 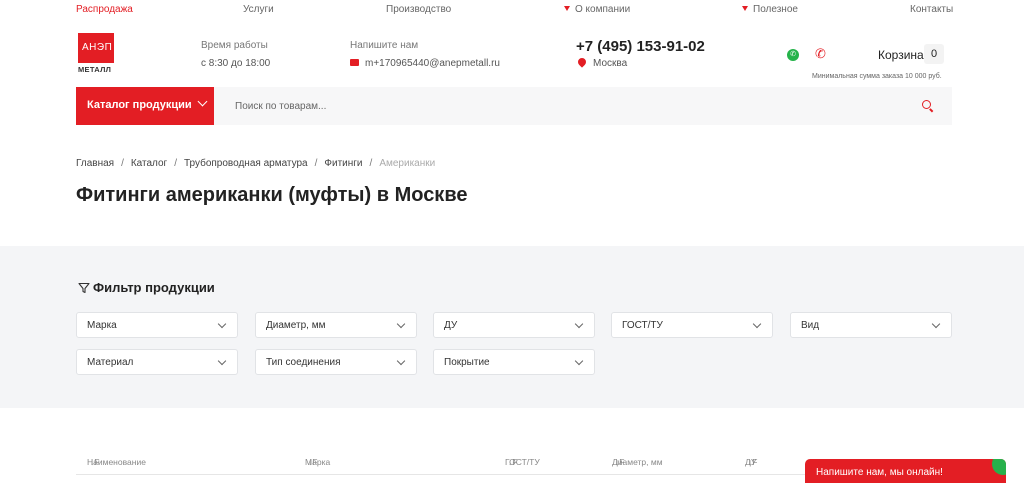 What do you see at coordinates (775, 9) in the screenshot?
I see `topnav-useful-label: Полезное` at bounding box center [775, 9].